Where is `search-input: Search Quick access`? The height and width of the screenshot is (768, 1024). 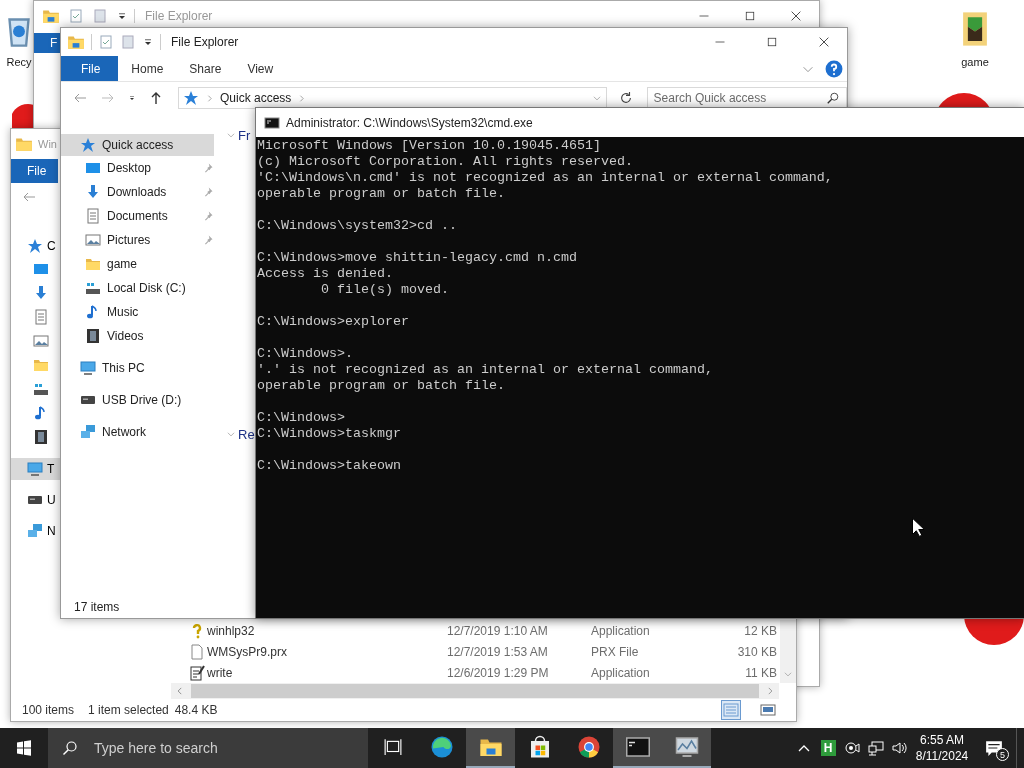 search-input: Search Quick access is located at coordinates (739, 98).